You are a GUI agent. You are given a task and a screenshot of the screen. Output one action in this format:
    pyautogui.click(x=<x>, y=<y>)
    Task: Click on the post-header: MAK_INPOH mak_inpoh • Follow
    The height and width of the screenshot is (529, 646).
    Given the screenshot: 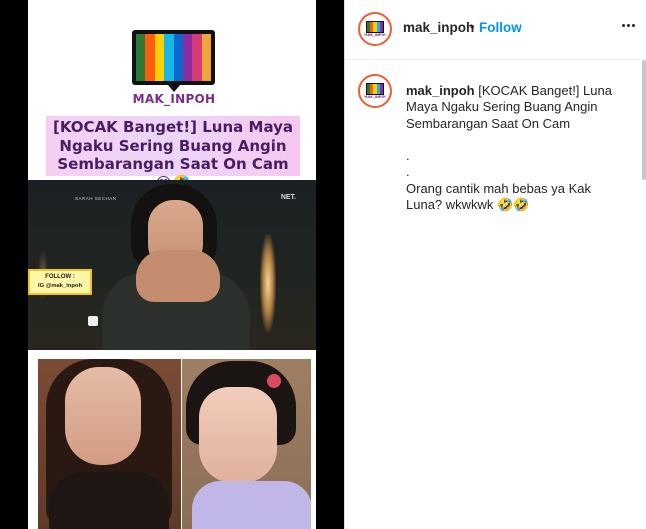 What is the action you would take?
    pyautogui.click(x=495, y=30)
    